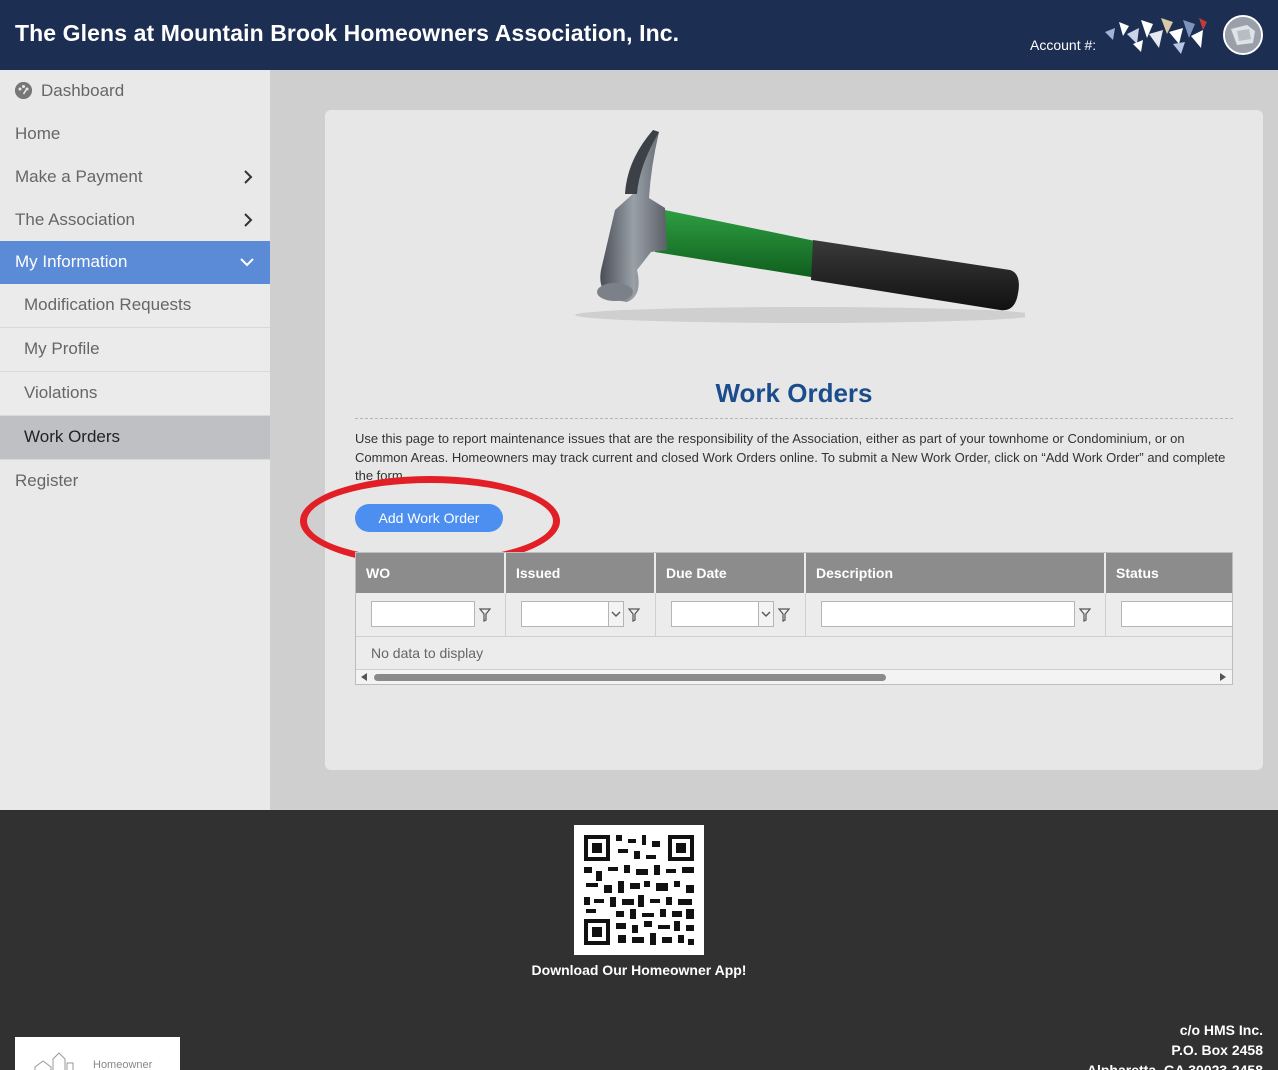 The width and height of the screenshot is (1278, 1070). I want to click on hammer-image, so click(800, 226).